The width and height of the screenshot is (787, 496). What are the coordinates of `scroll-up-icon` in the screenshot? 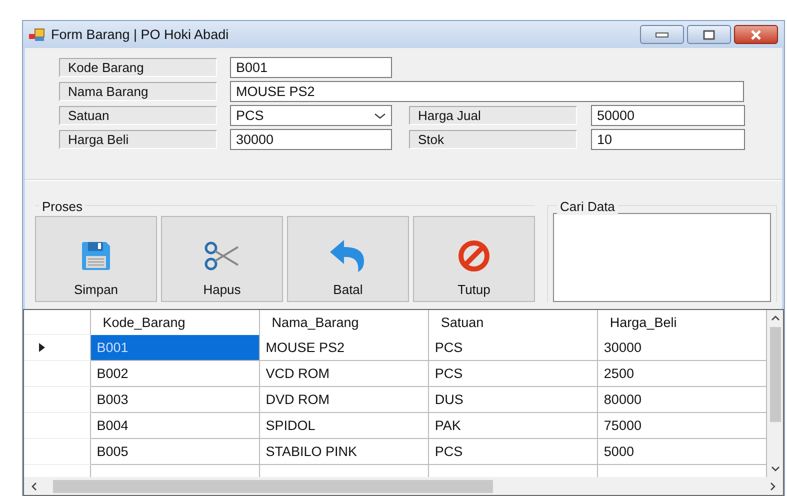 It's located at (775, 318).